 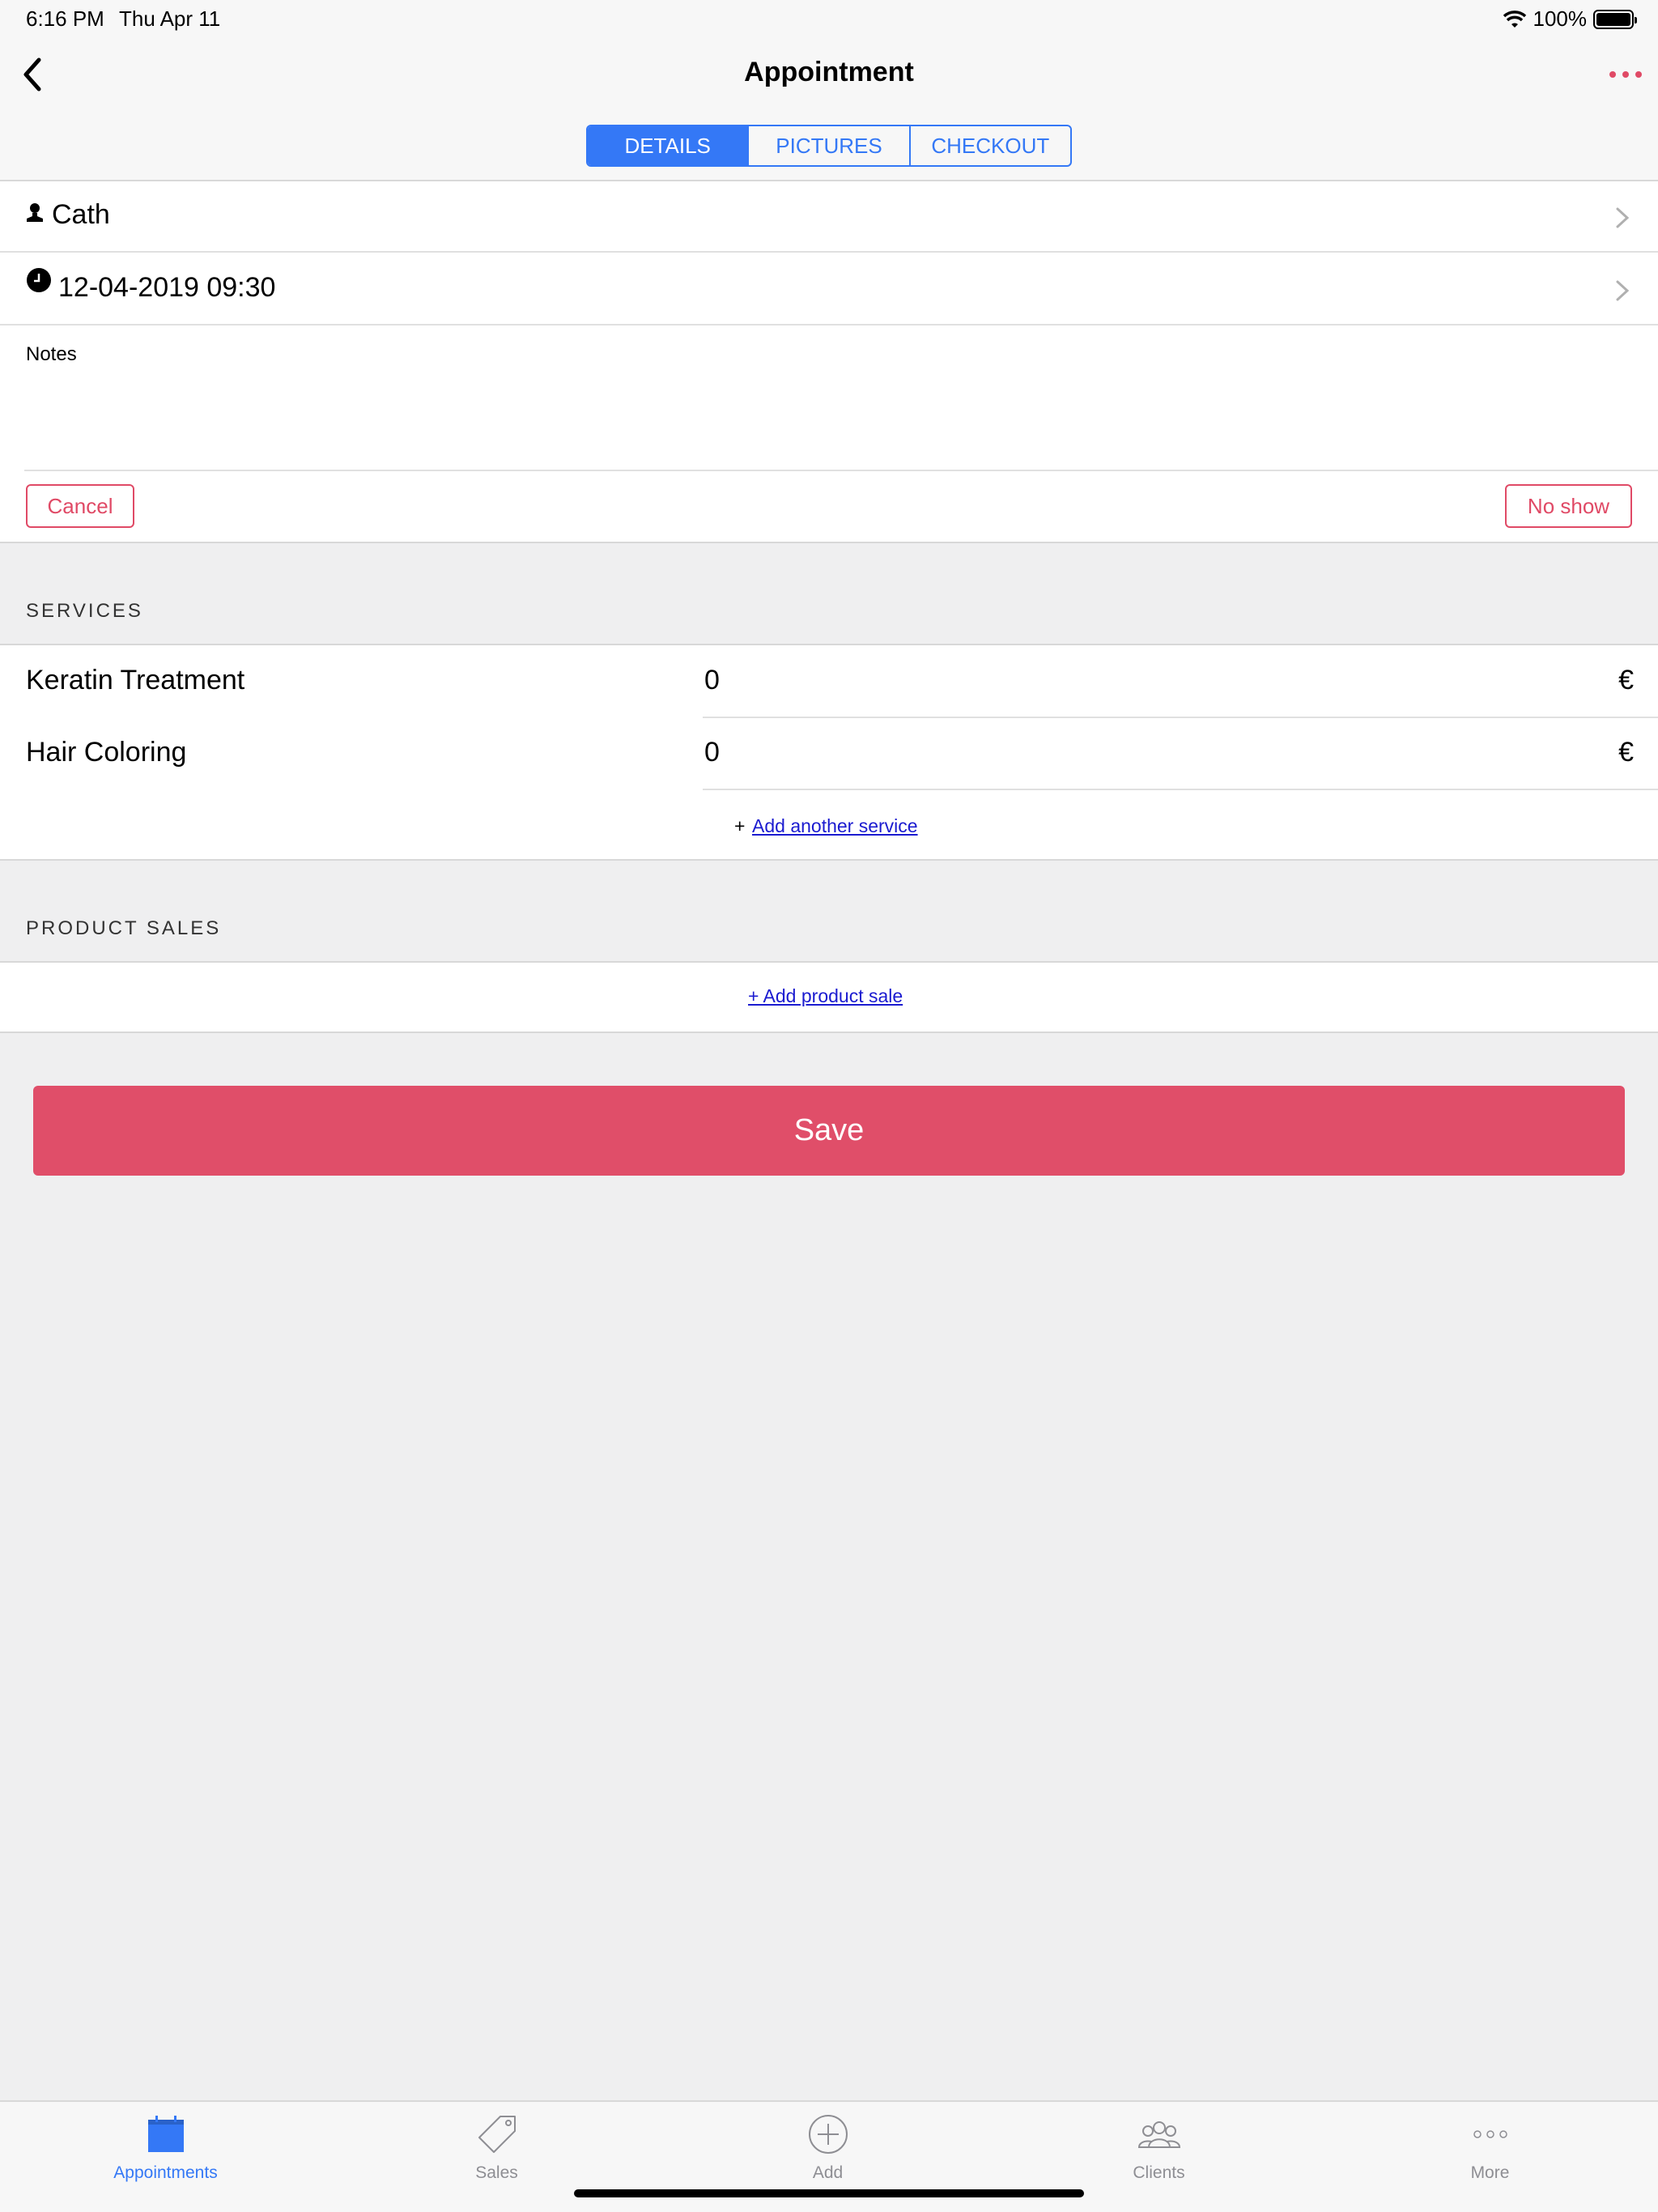 I want to click on tag-icon, so click(x=497, y=2134).